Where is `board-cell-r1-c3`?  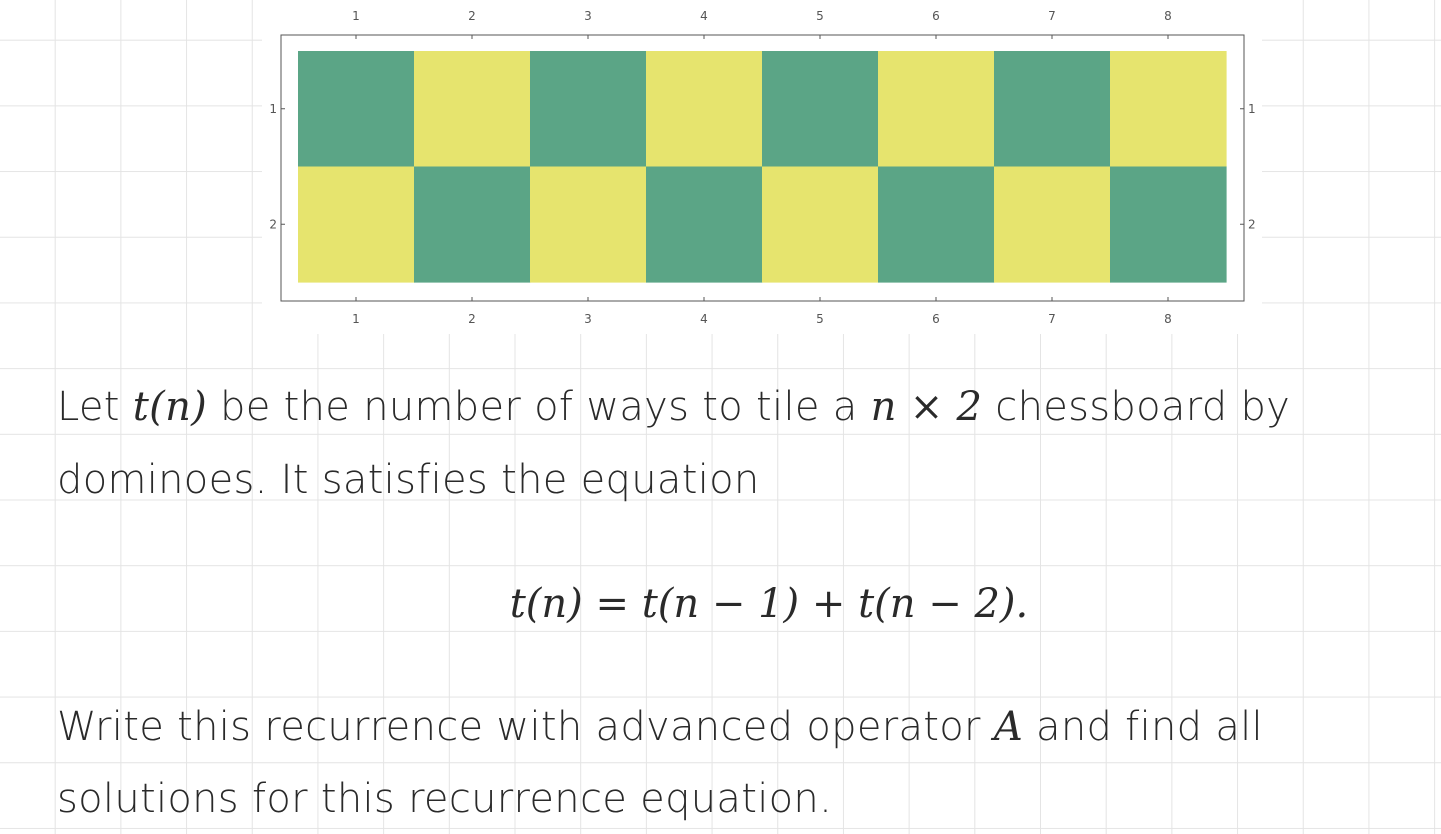
board-cell-r1-c3 is located at coordinates (588, 109).